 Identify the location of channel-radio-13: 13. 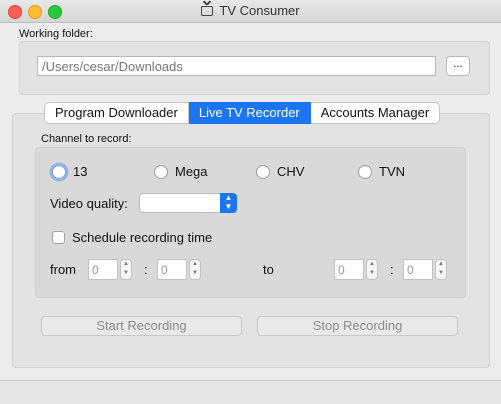
(69, 171).